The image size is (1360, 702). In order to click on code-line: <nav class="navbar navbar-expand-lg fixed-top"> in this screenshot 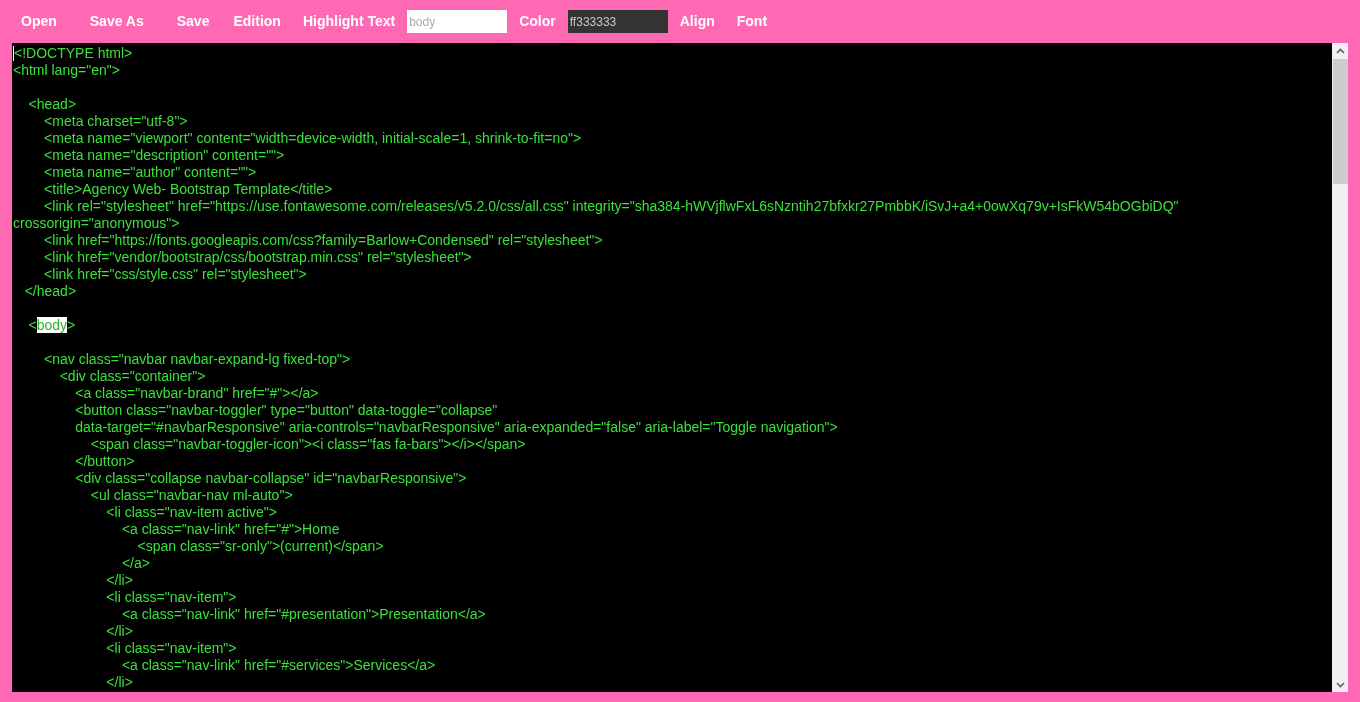, I will do `click(197, 359)`.